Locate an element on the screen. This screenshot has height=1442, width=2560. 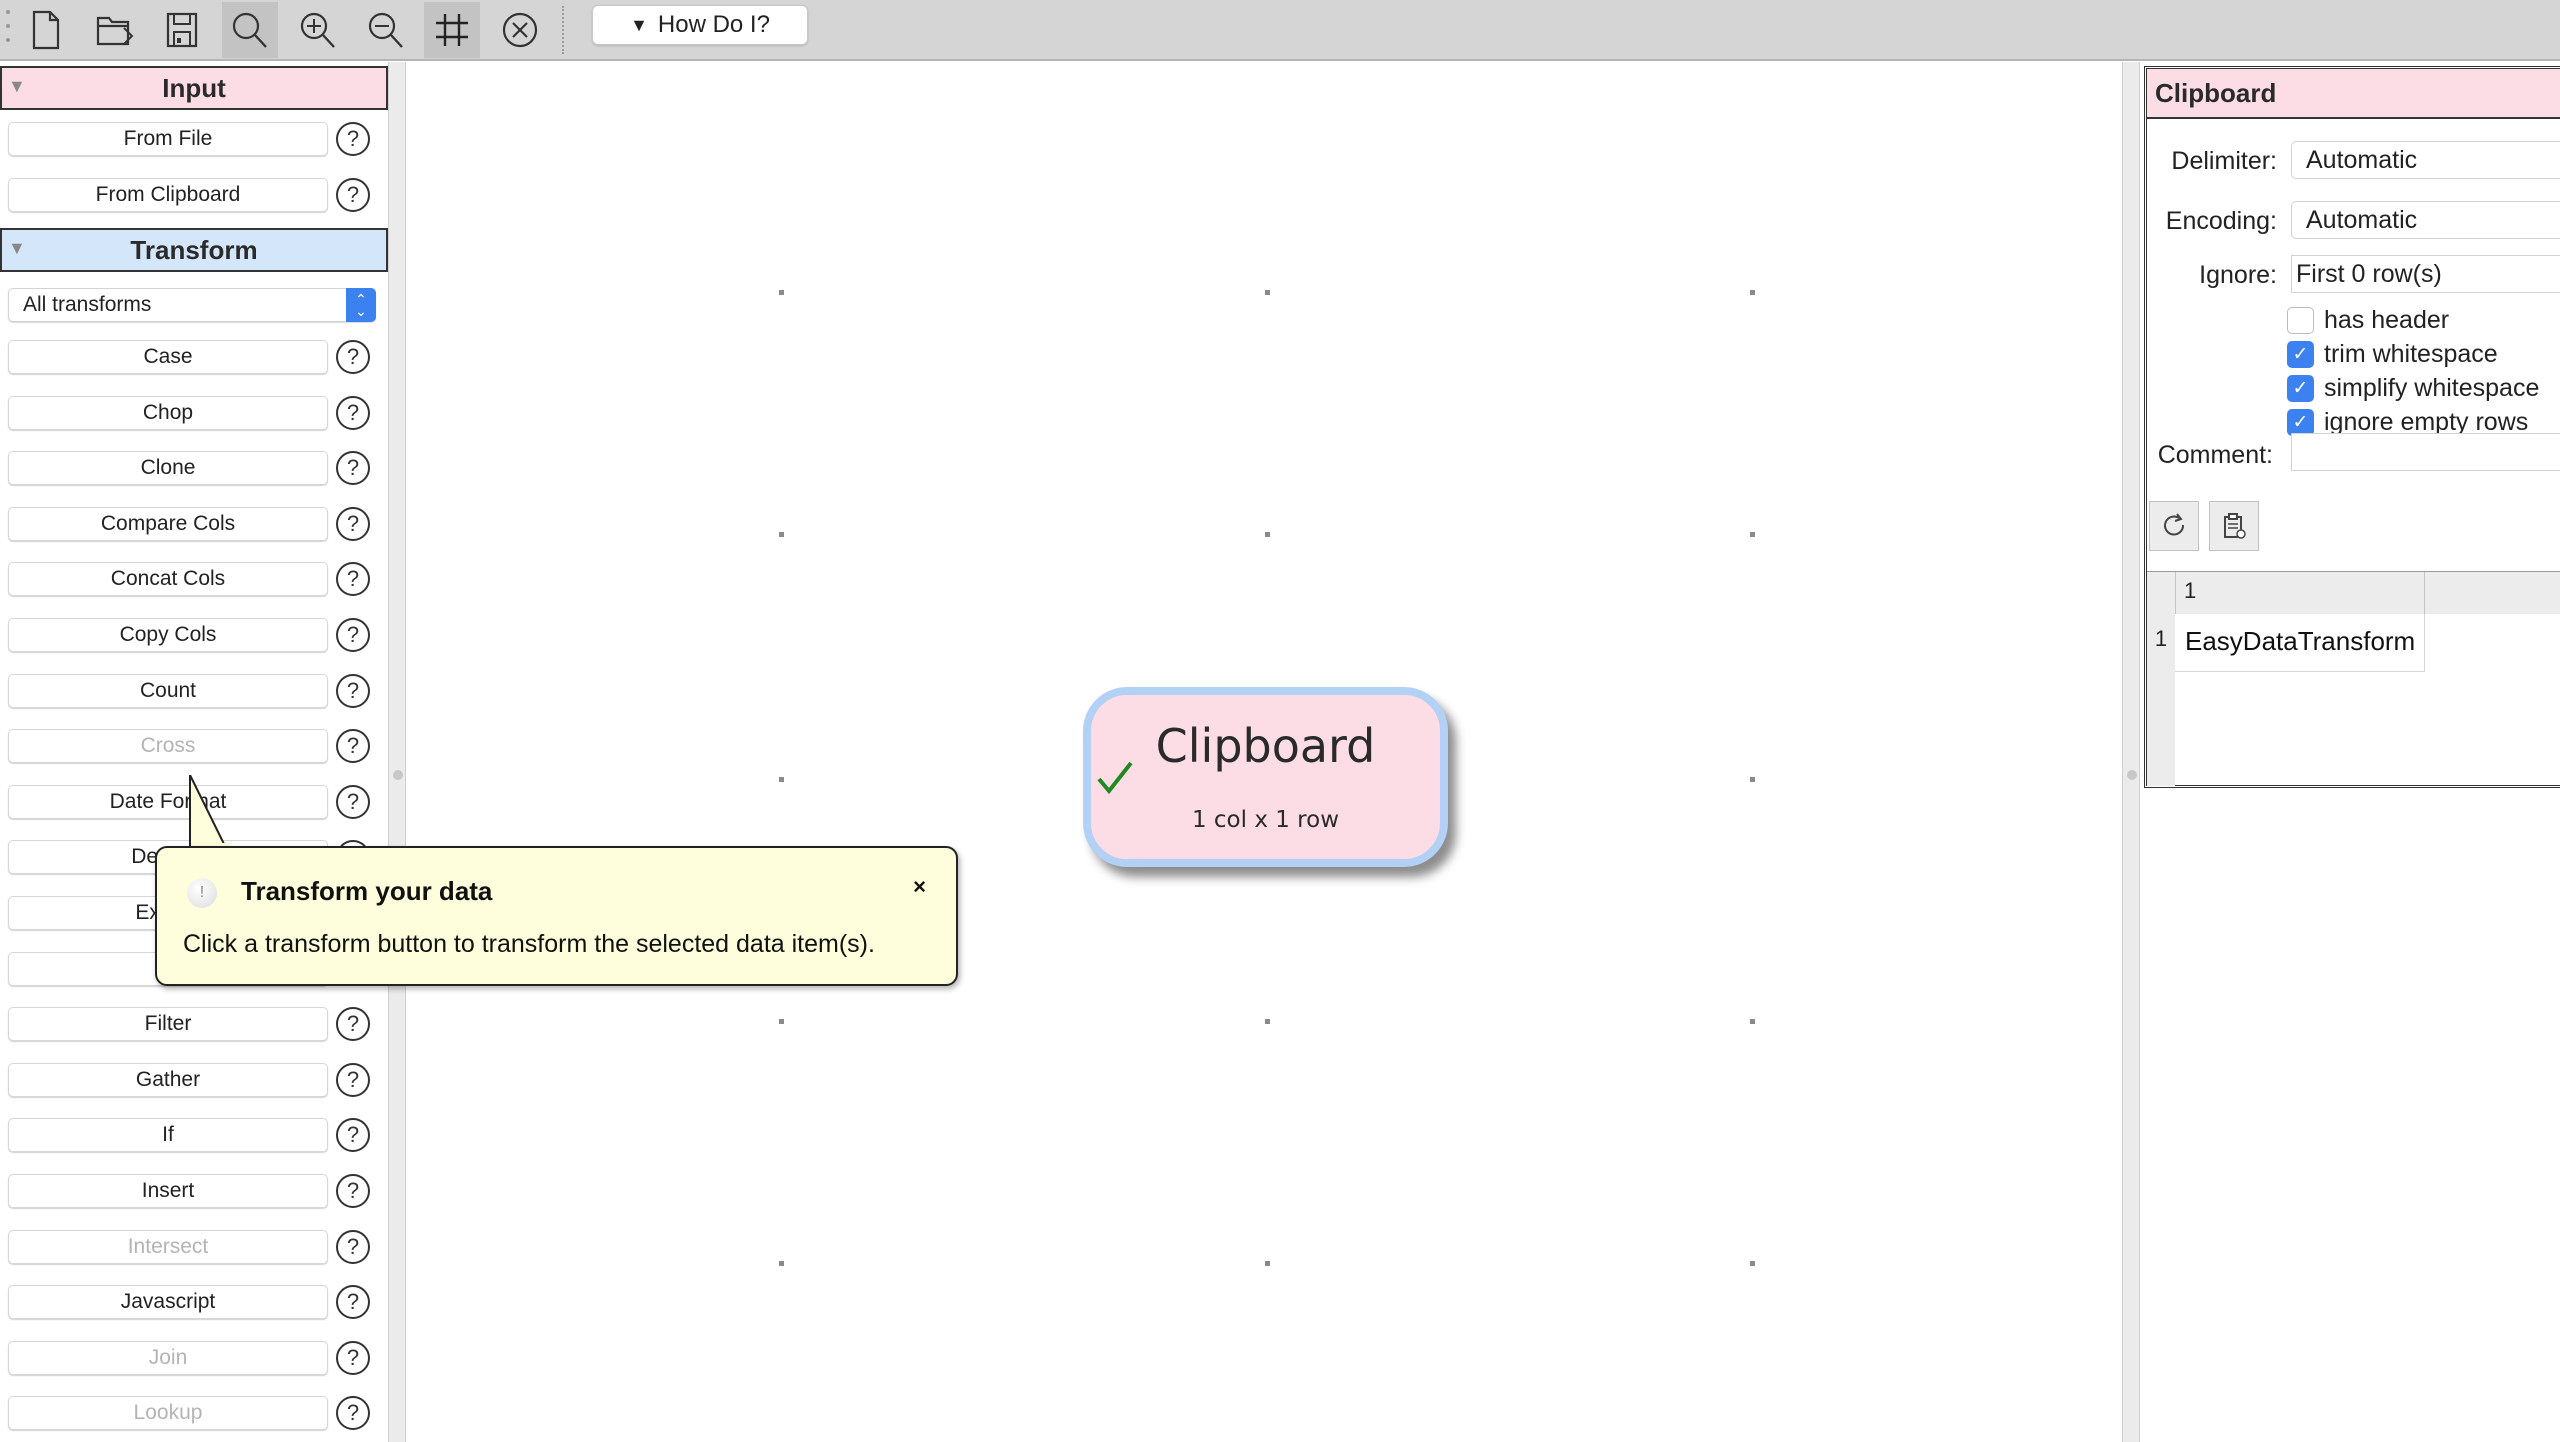
compare-cols-button: Compare Cols is located at coordinates (168, 523).